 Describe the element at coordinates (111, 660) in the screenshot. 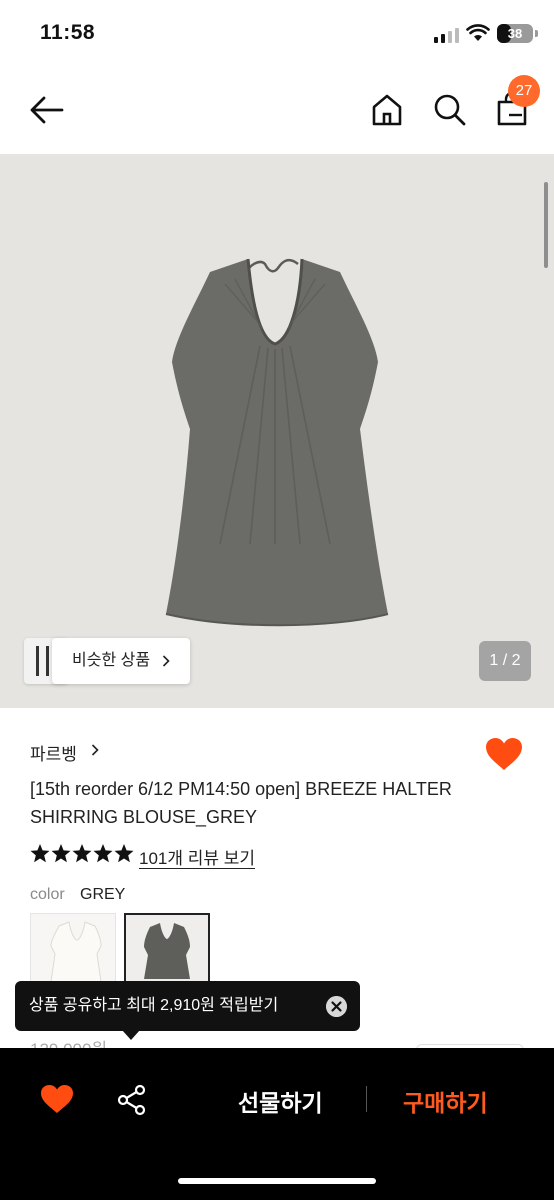

I see `similar-products-label: 비슷한 상품` at that location.